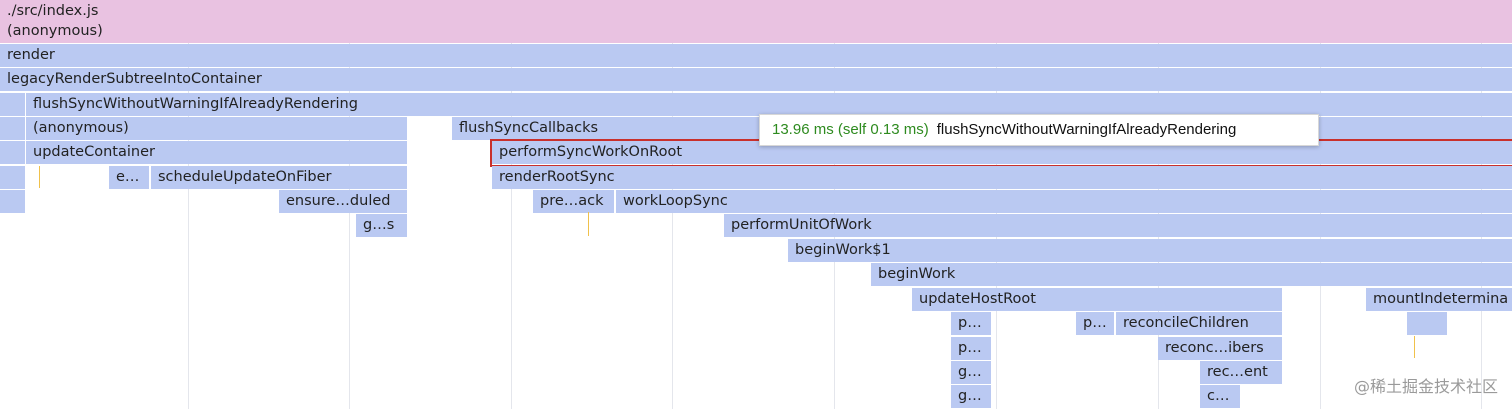 Image resolution: width=1512 pixels, height=409 pixels. I want to click on flame-frame-g-s: g…s, so click(381, 225).